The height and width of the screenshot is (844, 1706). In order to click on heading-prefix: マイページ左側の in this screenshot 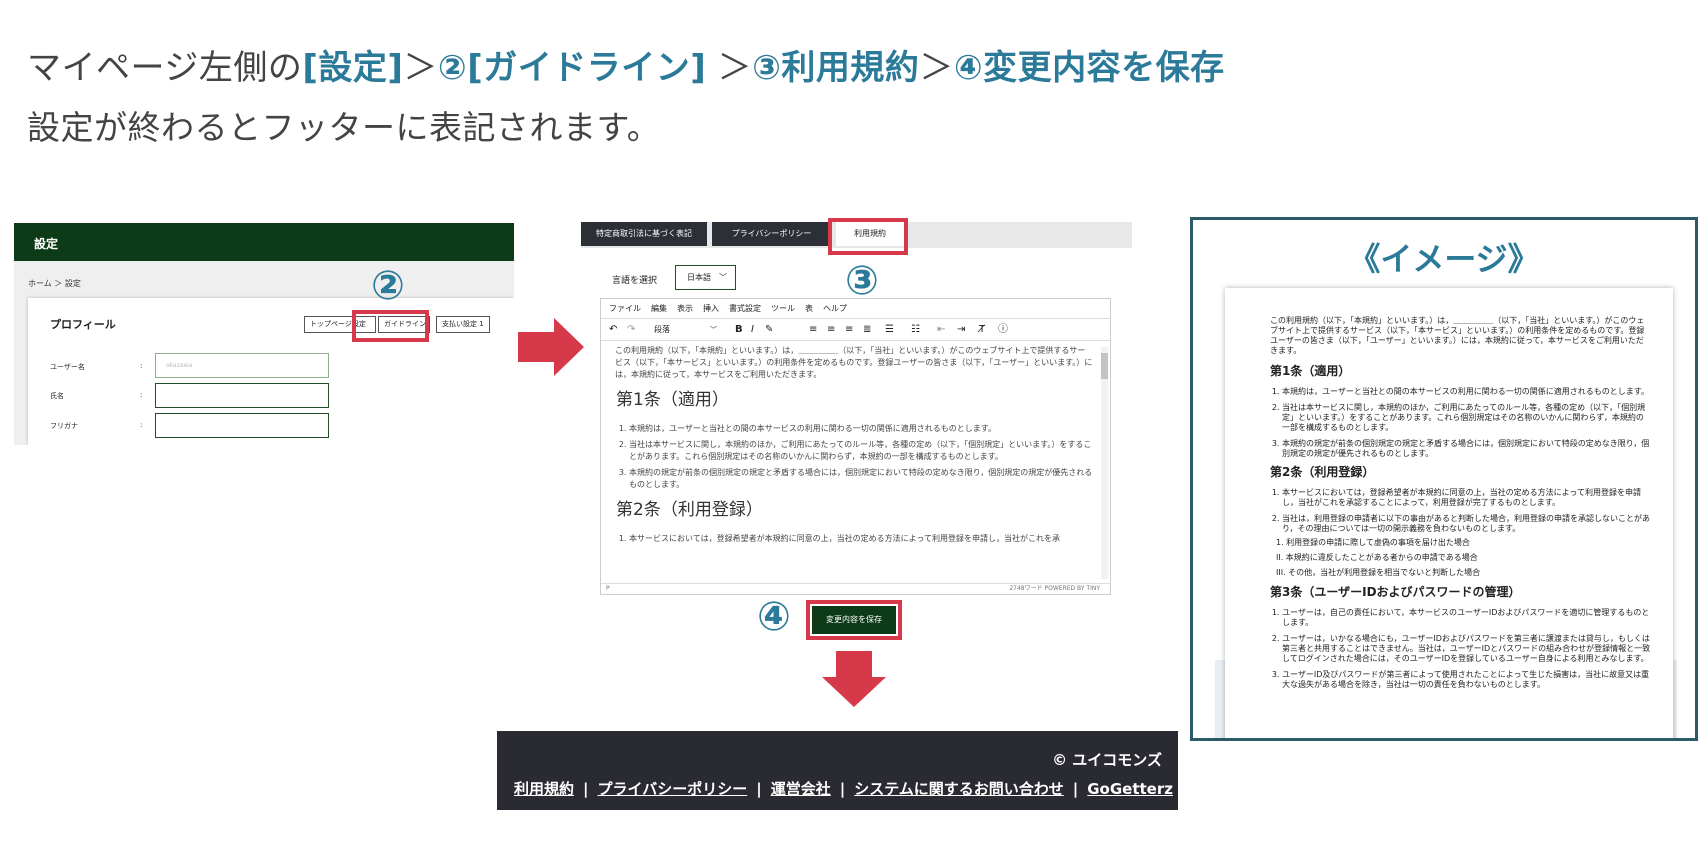, I will do `click(165, 68)`.